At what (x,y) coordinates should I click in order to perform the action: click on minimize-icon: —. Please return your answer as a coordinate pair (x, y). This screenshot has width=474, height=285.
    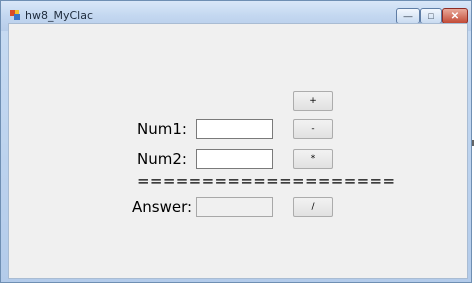
    Looking at the image, I should click on (408, 16).